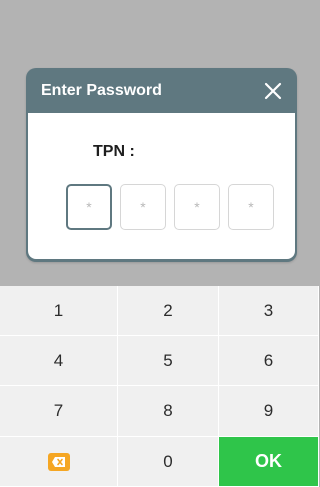 This screenshot has width=320, height=487. Describe the element at coordinates (59, 361) in the screenshot. I see `key-4: 4` at that location.